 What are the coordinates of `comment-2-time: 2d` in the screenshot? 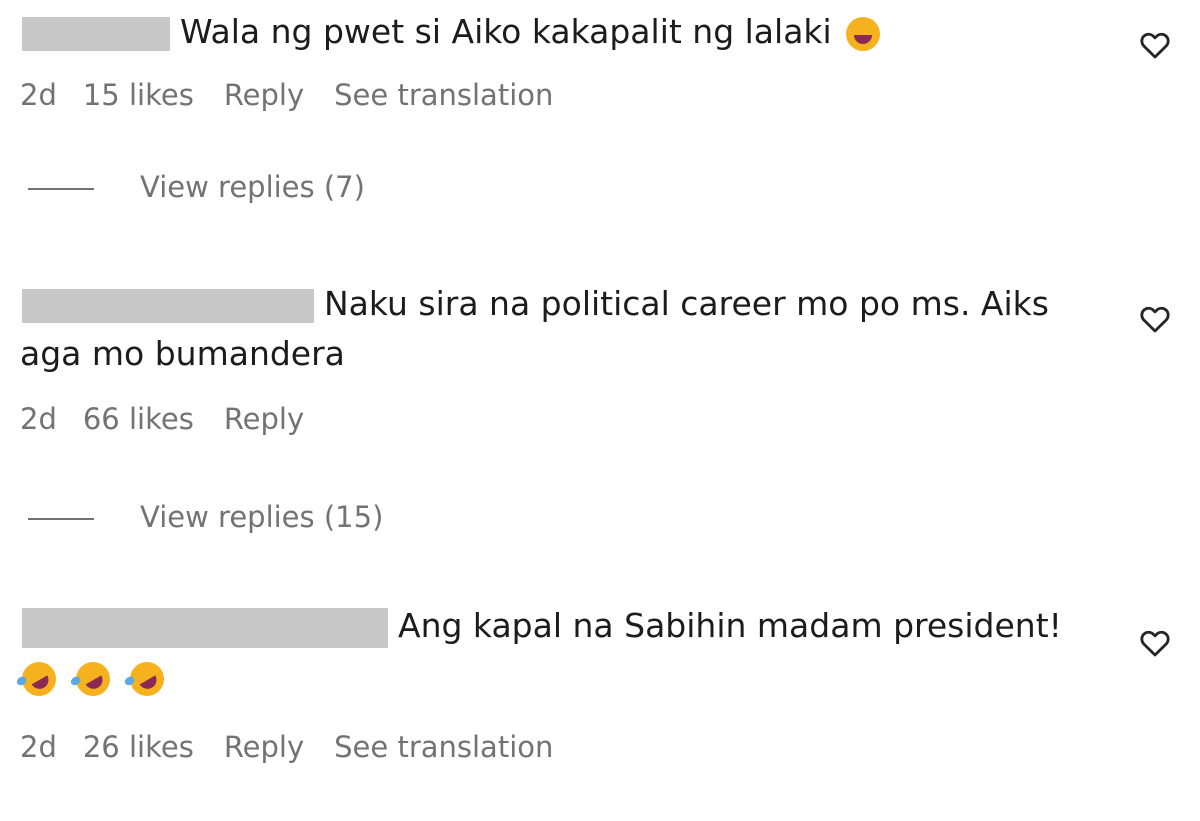 It's located at (38, 419).